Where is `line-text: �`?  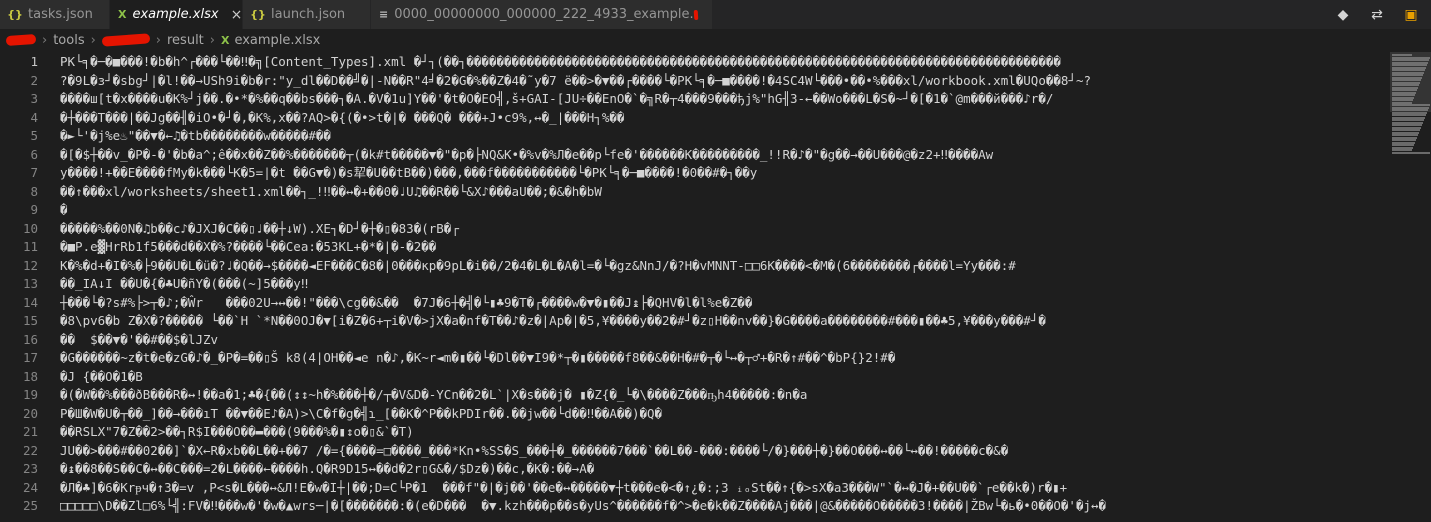 line-text: � is located at coordinates (725, 209).